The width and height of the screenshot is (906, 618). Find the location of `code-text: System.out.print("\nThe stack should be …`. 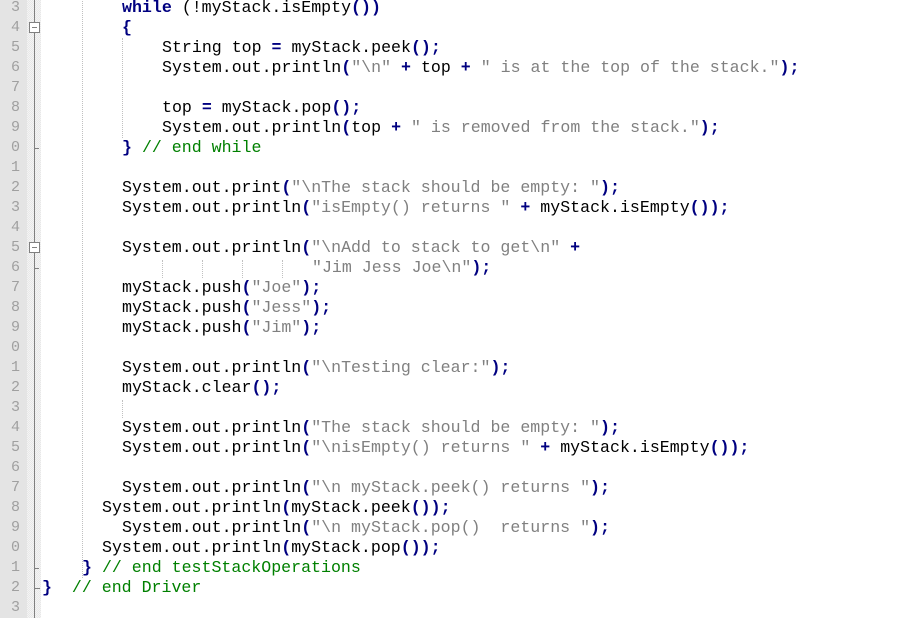

code-text: System.out.print("\nThe stack should be … is located at coordinates (371, 188).